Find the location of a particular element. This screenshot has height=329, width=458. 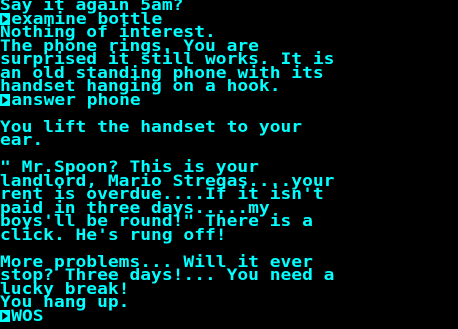

command-text: WOS is located at coordinates (27, 315).